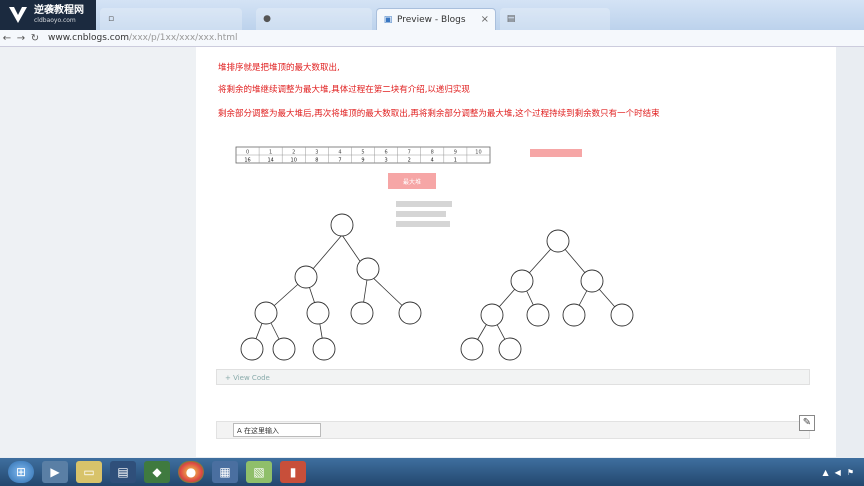 The image size is (864, 486). What do you see at coordinates (89, 472) in the screenshot?
I see `folder-icon: ▭` at bounding box center [89, 472].